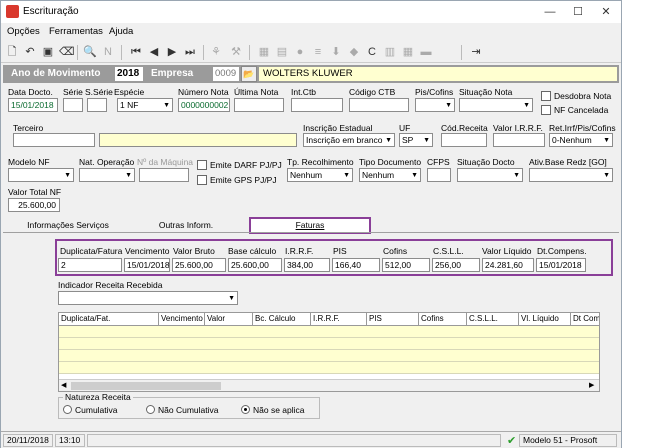  Describe the element at coordinates (202, 165) in the screenshot. I see `emite-darf-checkbox` at that location.